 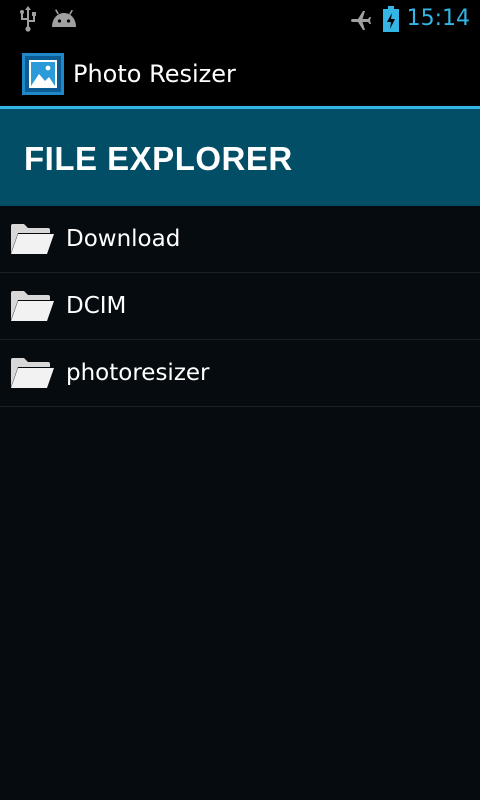 What do you see at coordinates (158, 158) in the screenshot?
I see `page-title: FILE EXPLORER` at bounding box center [158, 158].